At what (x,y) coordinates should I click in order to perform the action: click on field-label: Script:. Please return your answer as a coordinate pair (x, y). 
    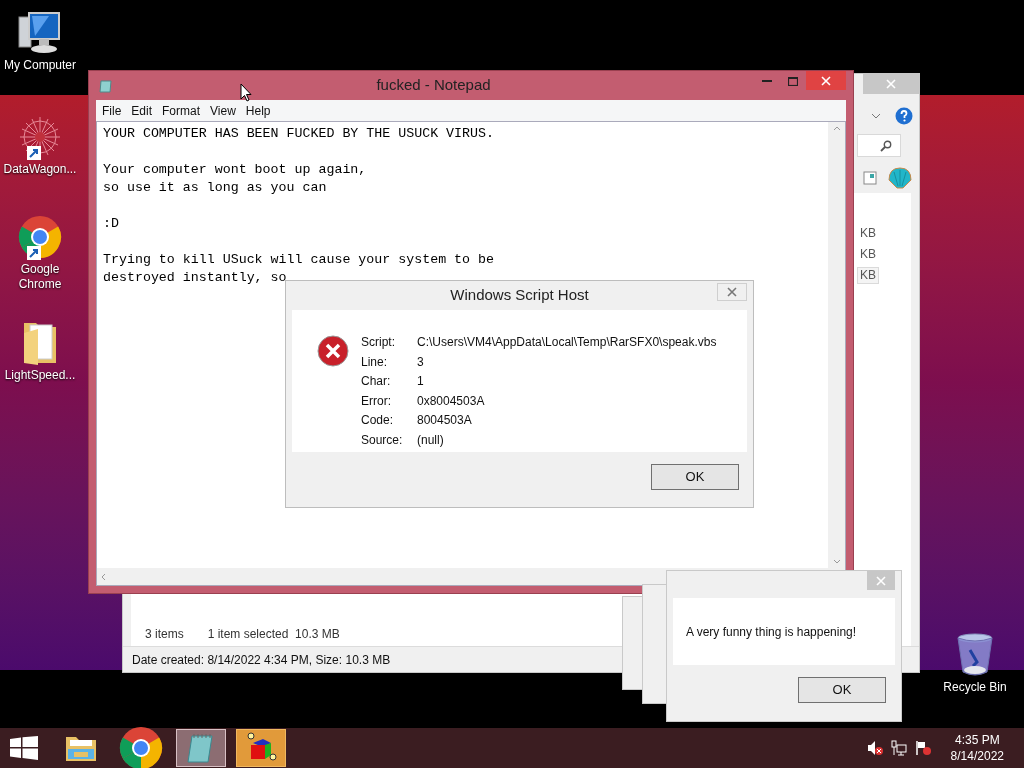
    Looking at the image, I should click on (378, 343).